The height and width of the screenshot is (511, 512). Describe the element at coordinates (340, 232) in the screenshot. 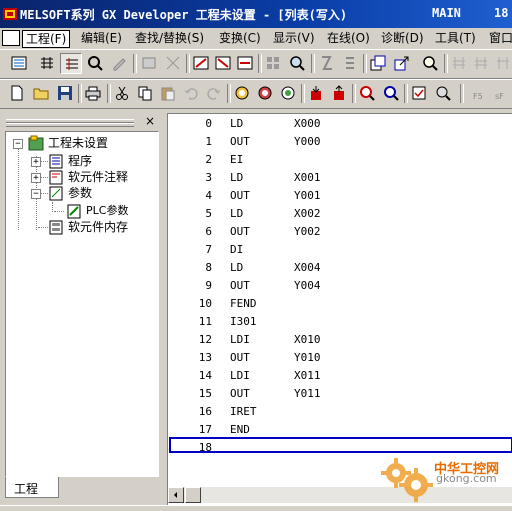

I see `list-row: 6 OUT Y002` at that location.